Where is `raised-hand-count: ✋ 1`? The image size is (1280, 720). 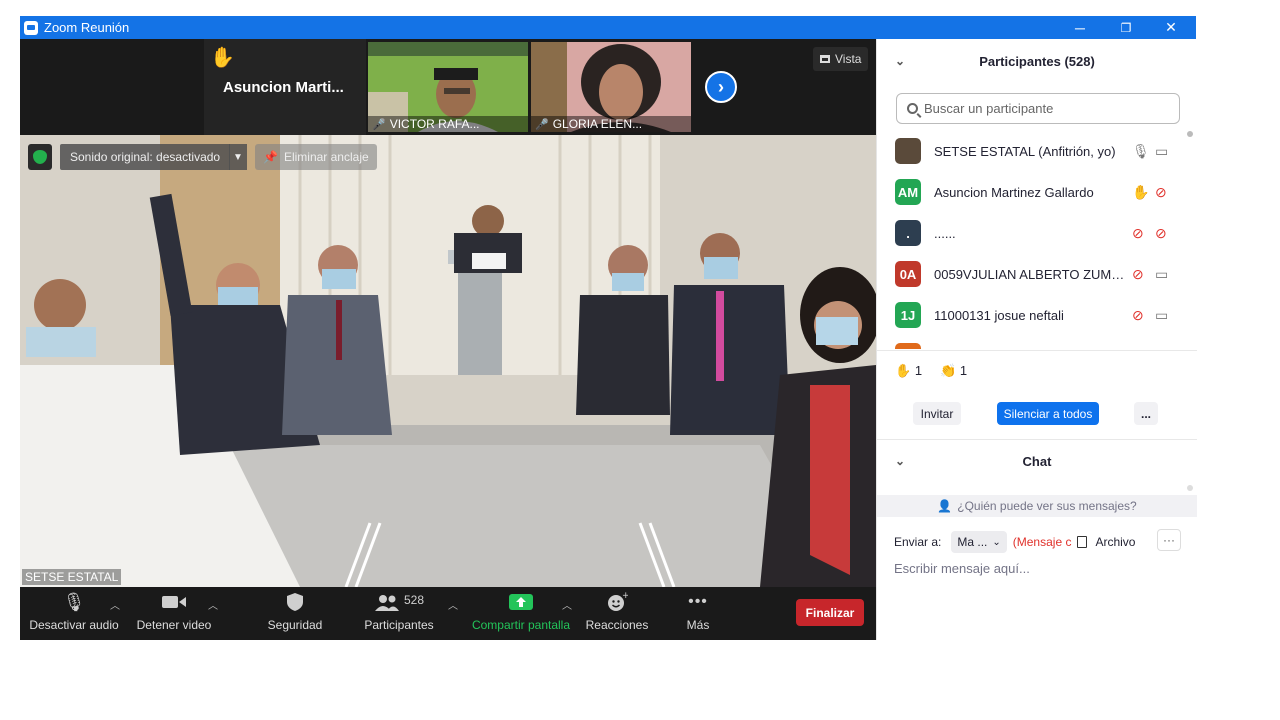
raised-hand-count: ✋ 1 is located at coordinates (908, 371).